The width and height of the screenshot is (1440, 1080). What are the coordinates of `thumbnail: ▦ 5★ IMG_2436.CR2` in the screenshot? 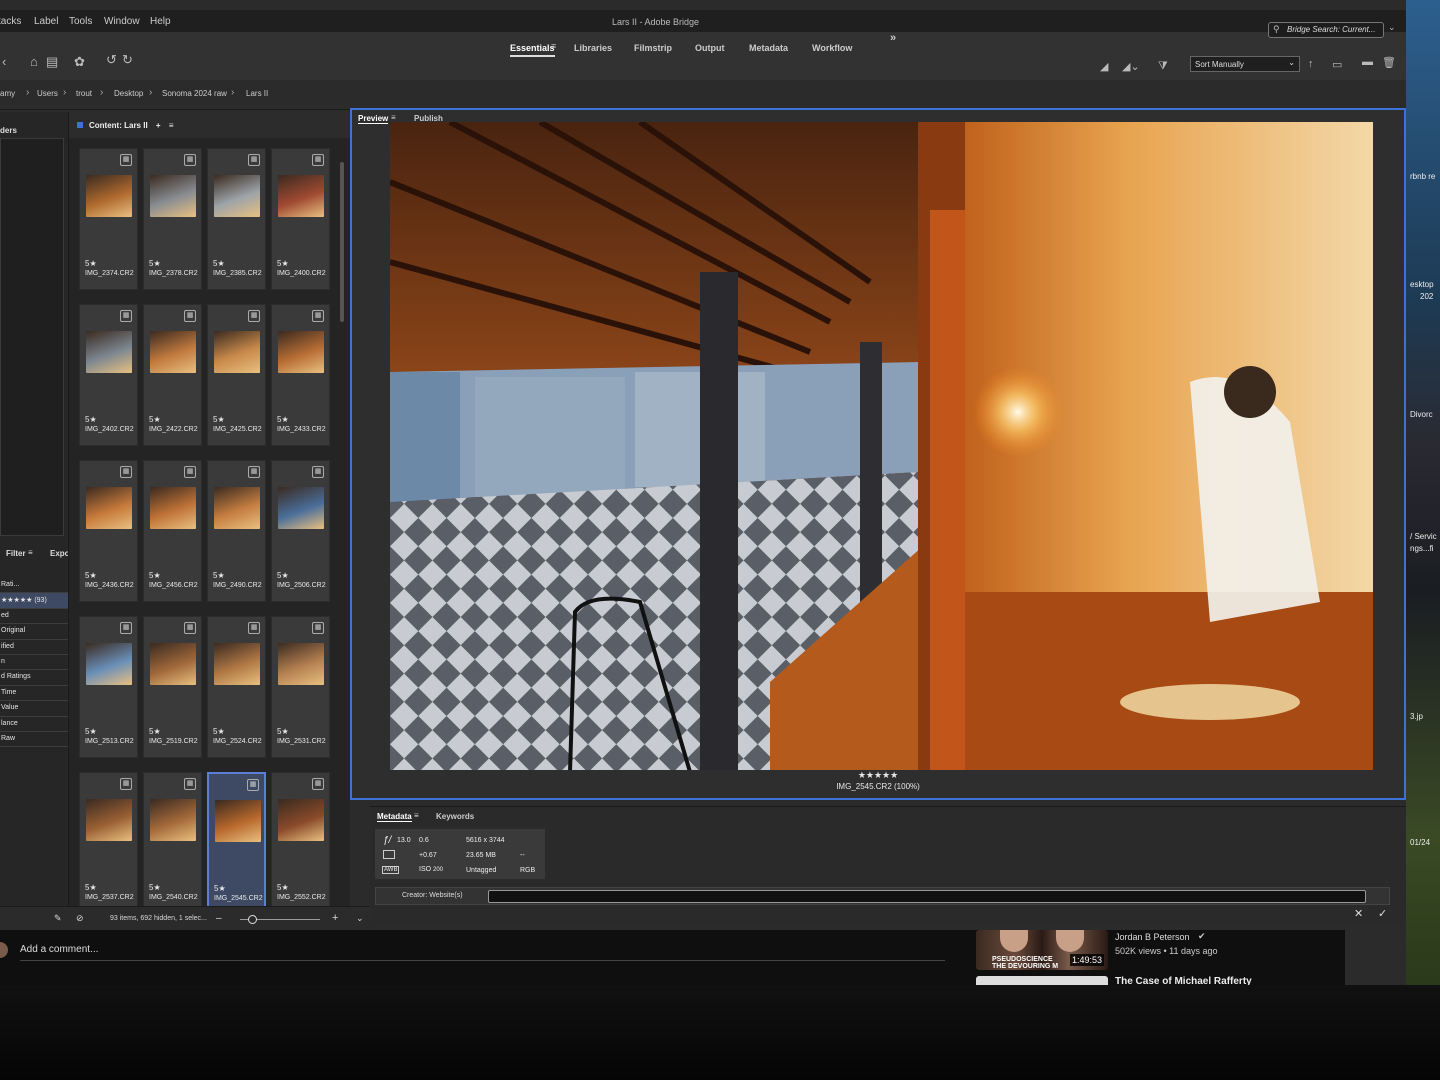 It's located at (108, 531).